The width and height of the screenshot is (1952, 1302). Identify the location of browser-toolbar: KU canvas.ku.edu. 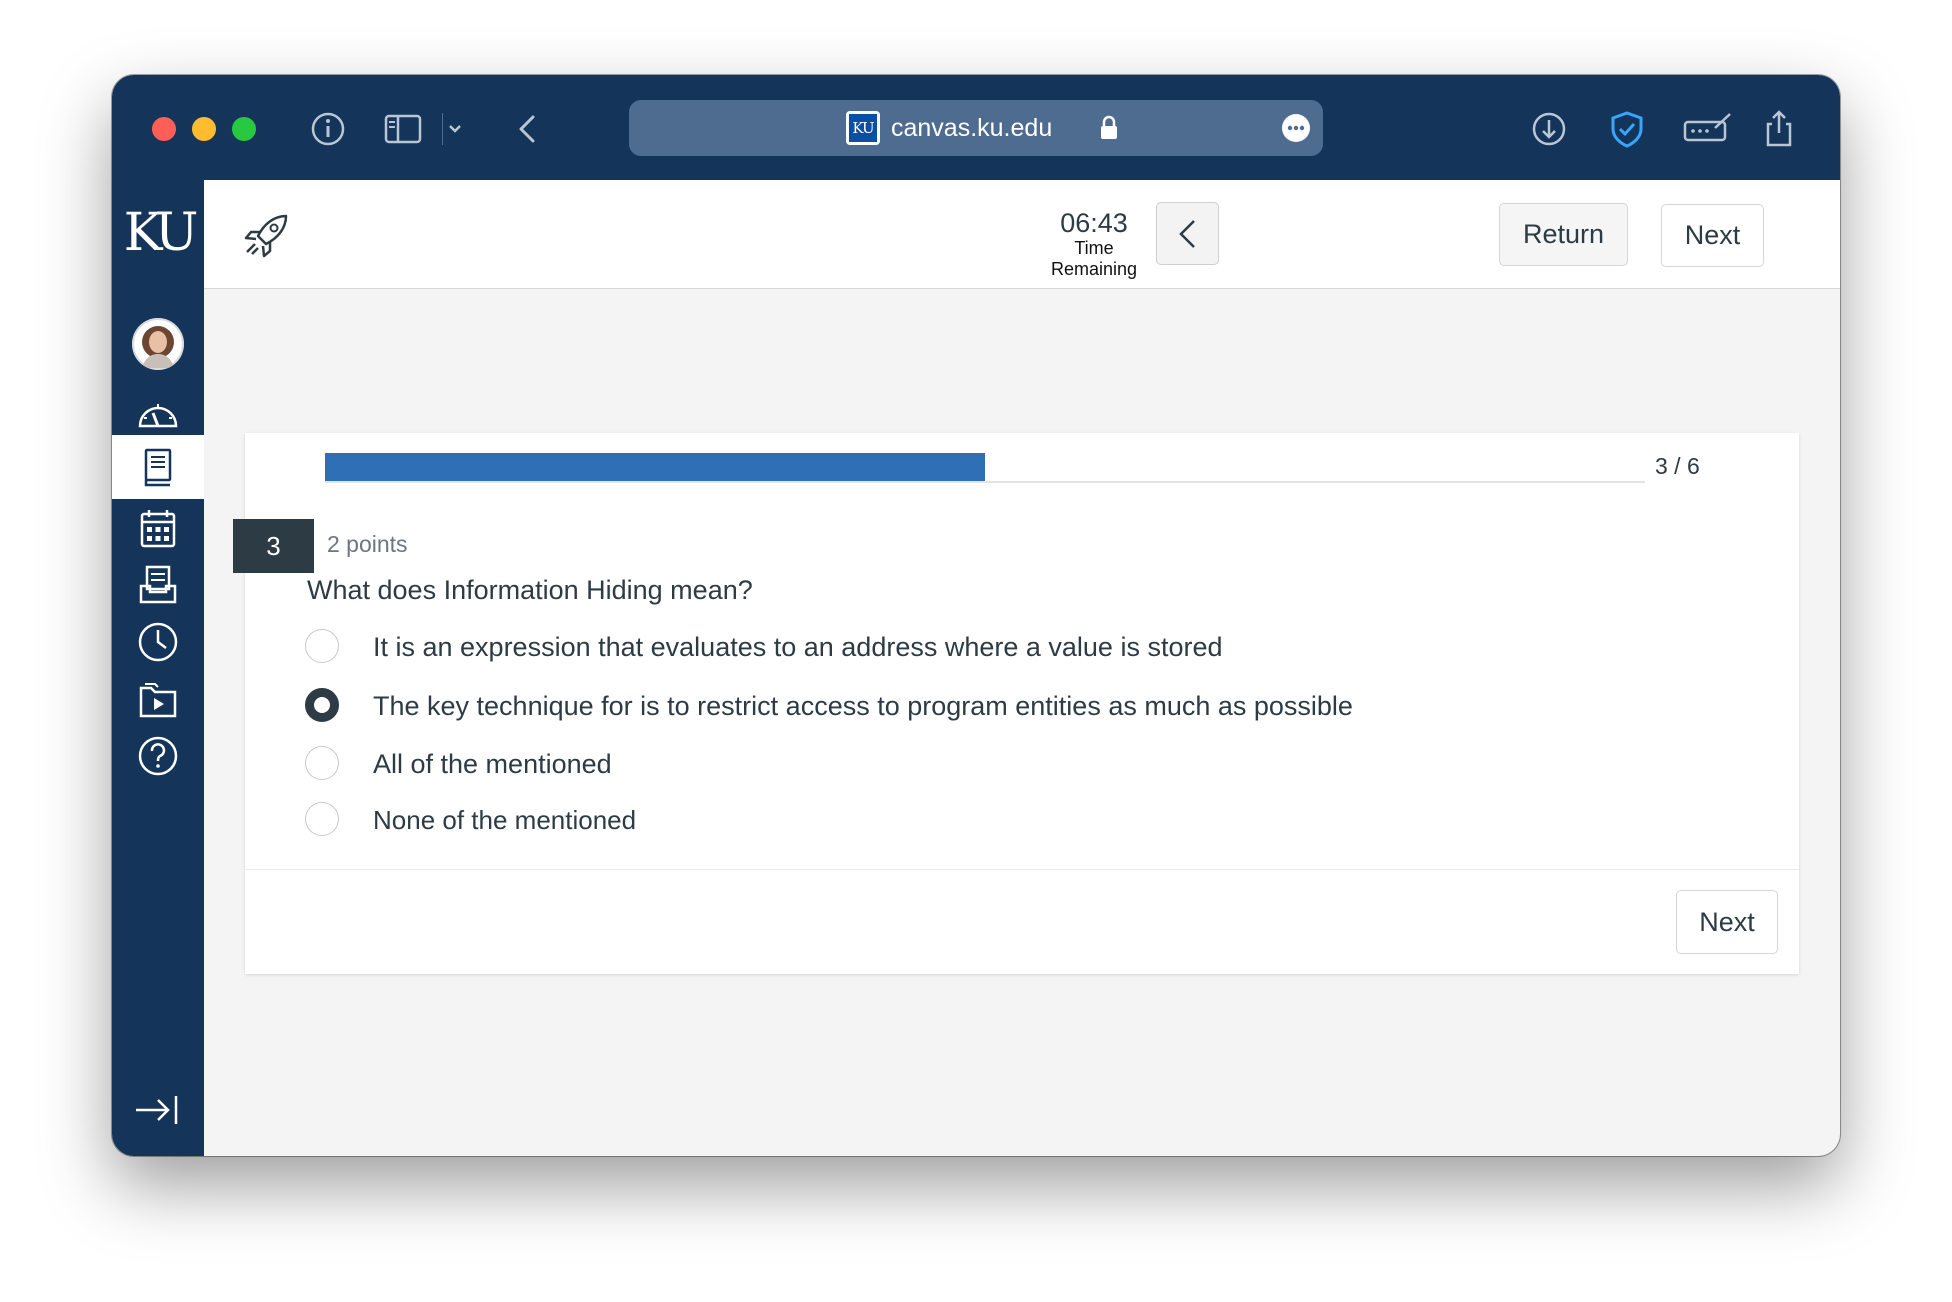
(976, 127).